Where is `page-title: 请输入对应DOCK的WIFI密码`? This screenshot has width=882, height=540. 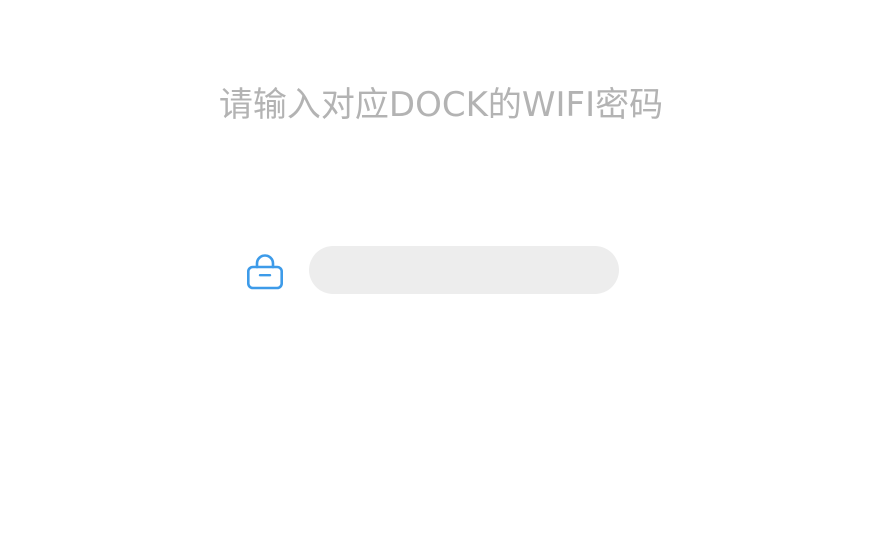 page-title: 请输入对应DOCK的WIFI密码 is located at coordinates (441, 105).